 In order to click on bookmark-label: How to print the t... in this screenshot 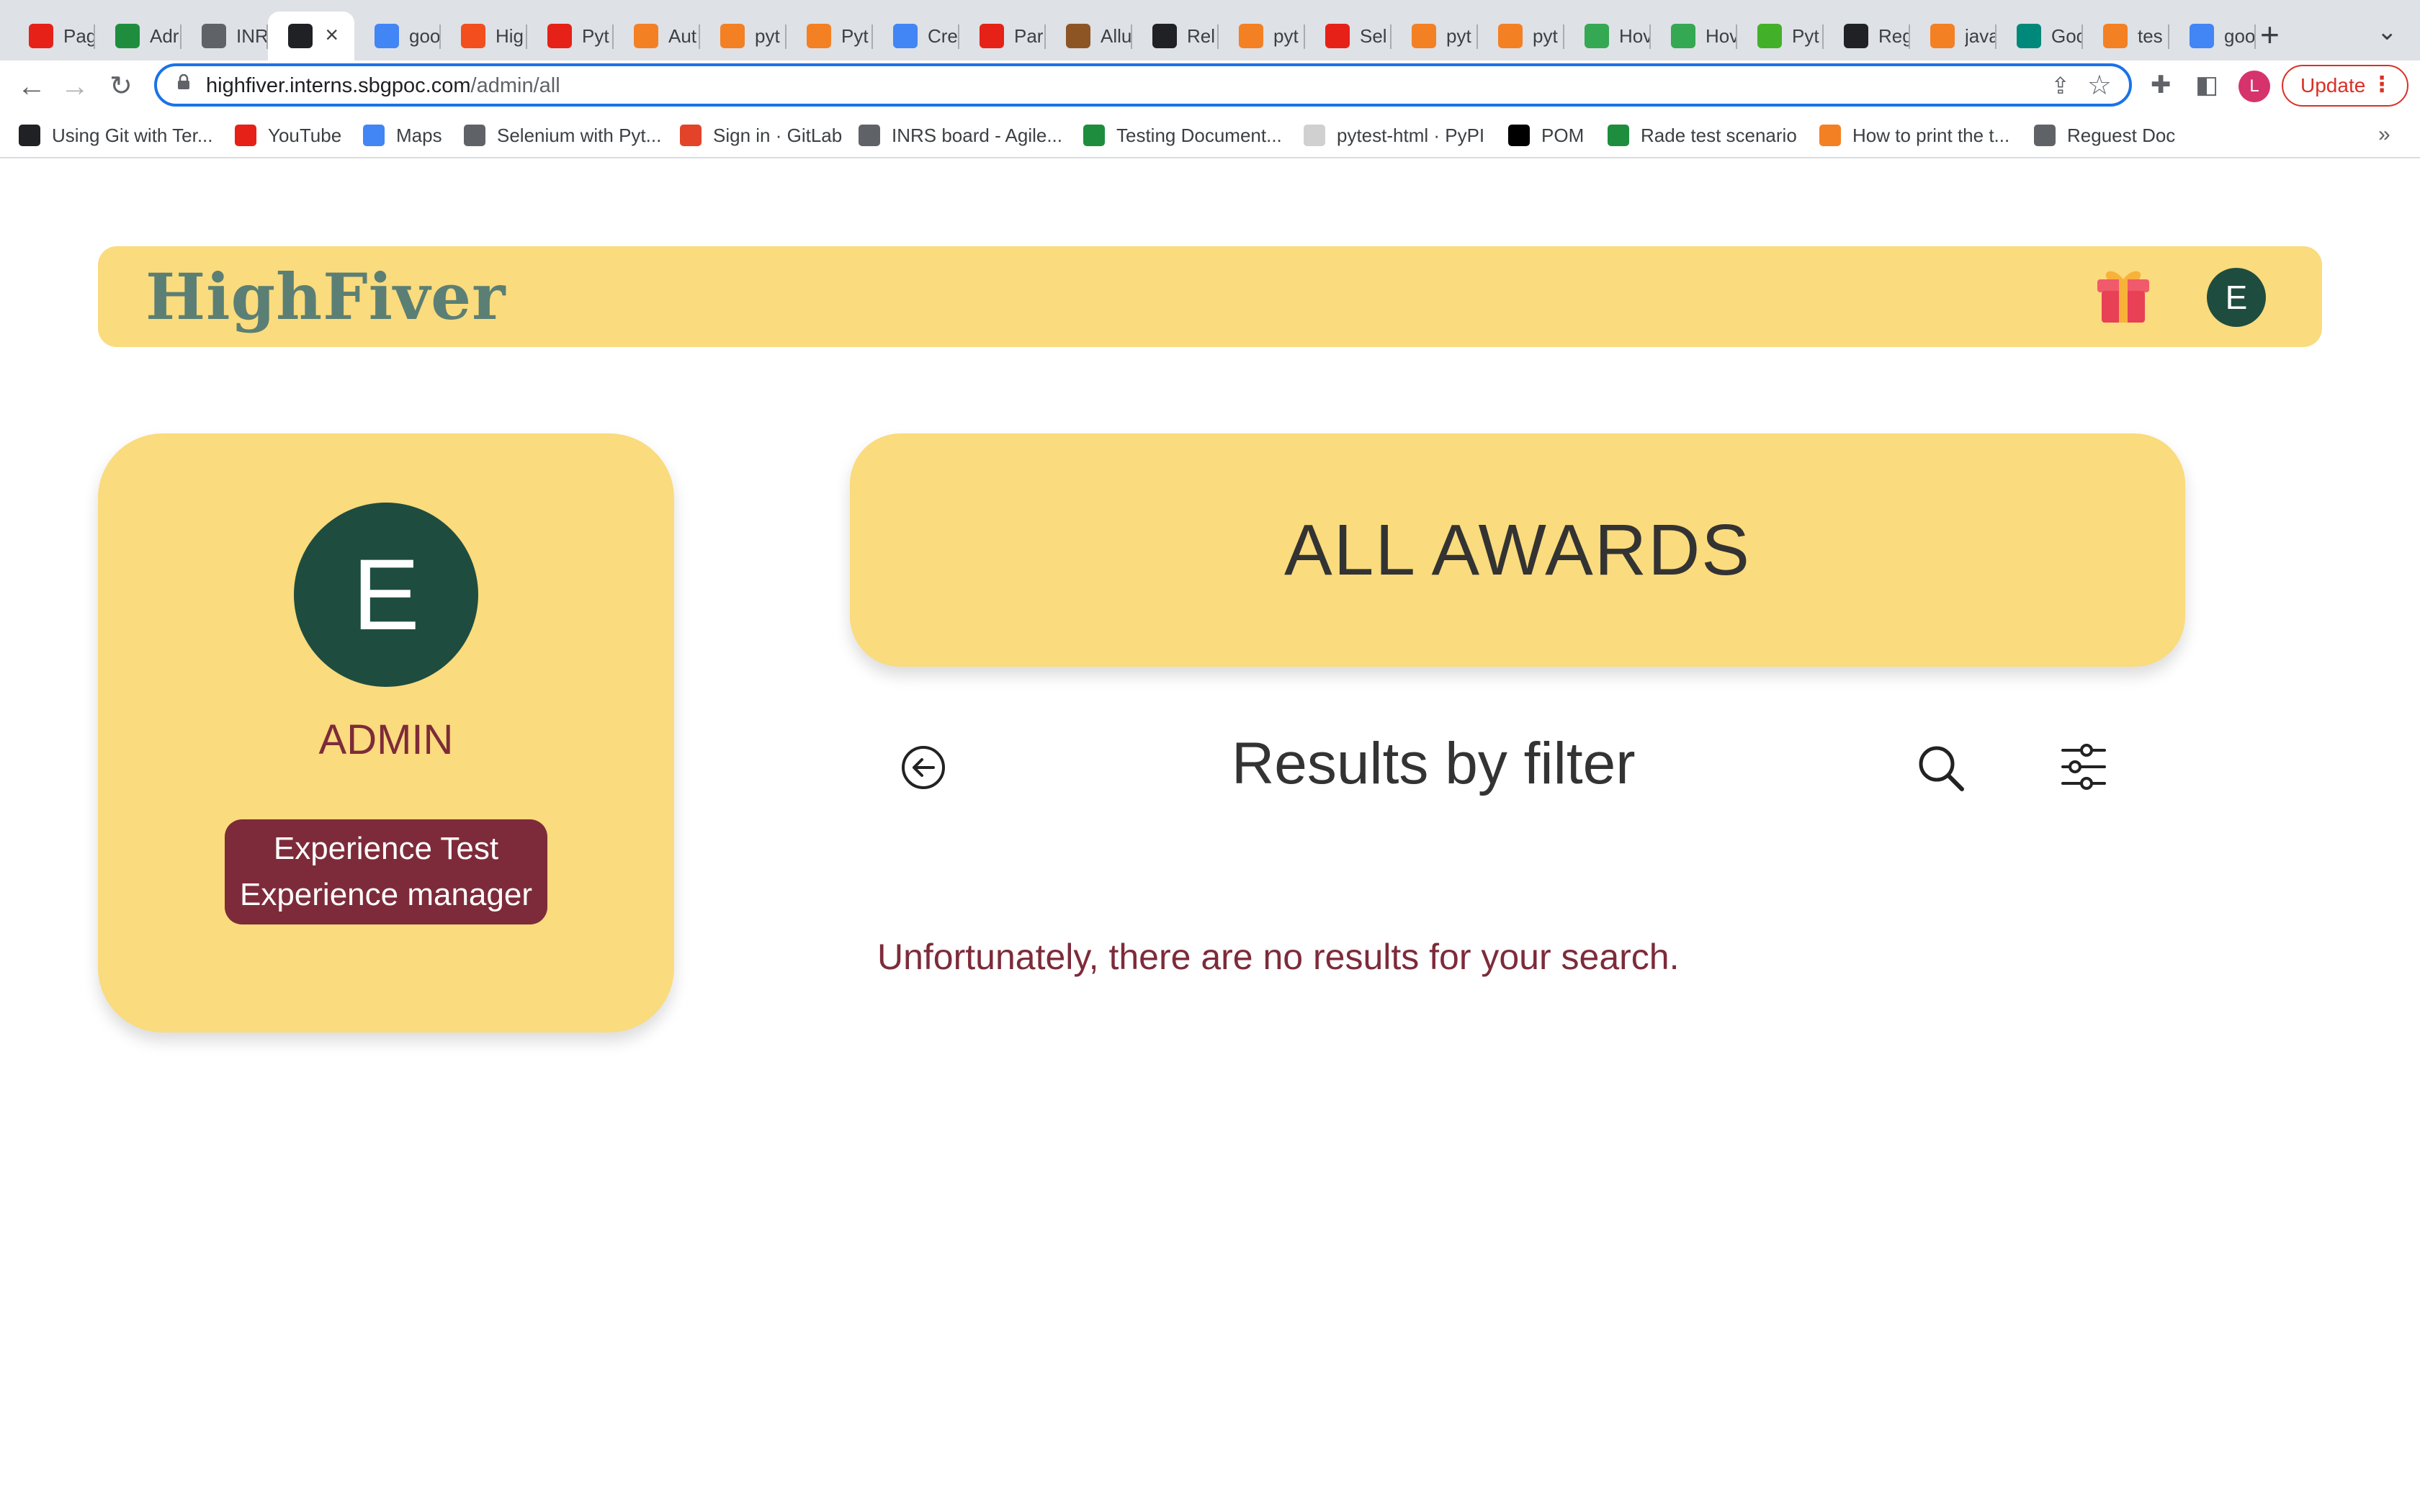, I will do `click(1931, 135)`.